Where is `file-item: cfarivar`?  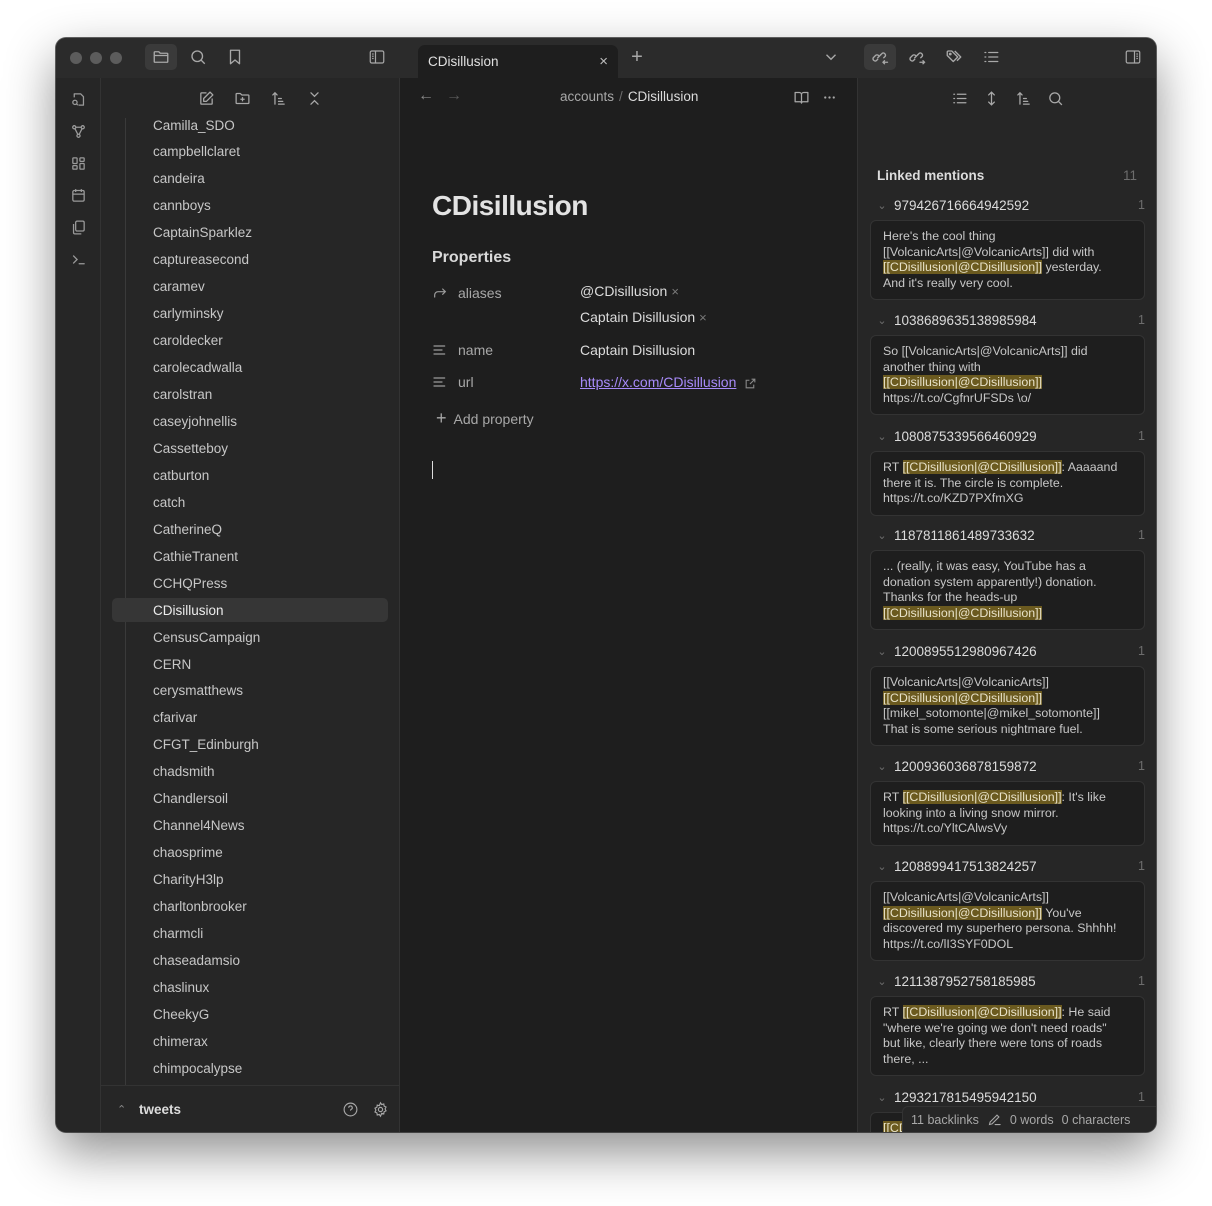 file-item: cfarivar is located at coordinates (250, 718).